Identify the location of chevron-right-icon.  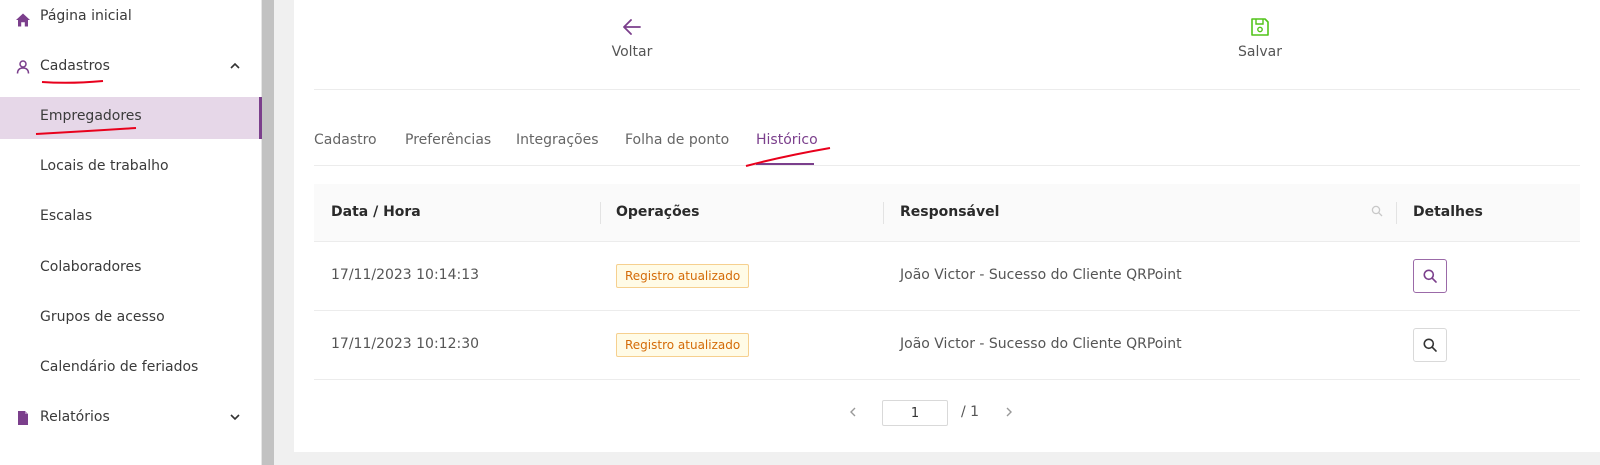
(1009, 412).